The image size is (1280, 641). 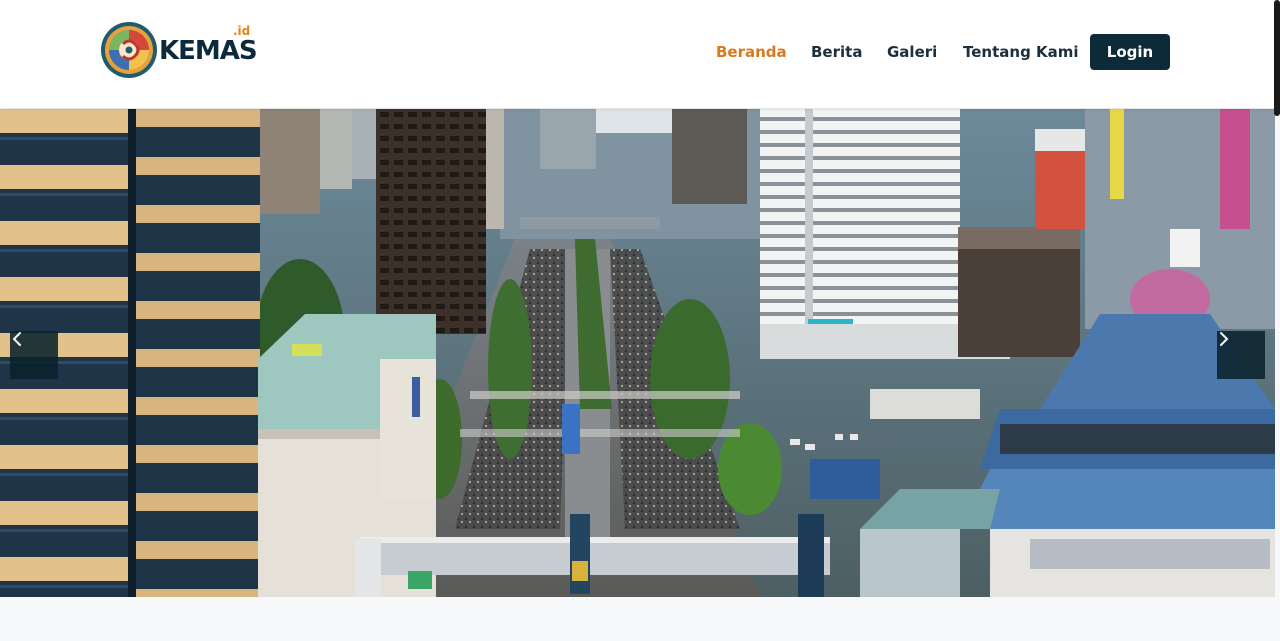 I want to click on nav-item-tentang-kami: Tentang Kami, so click(x=1021, y=52).